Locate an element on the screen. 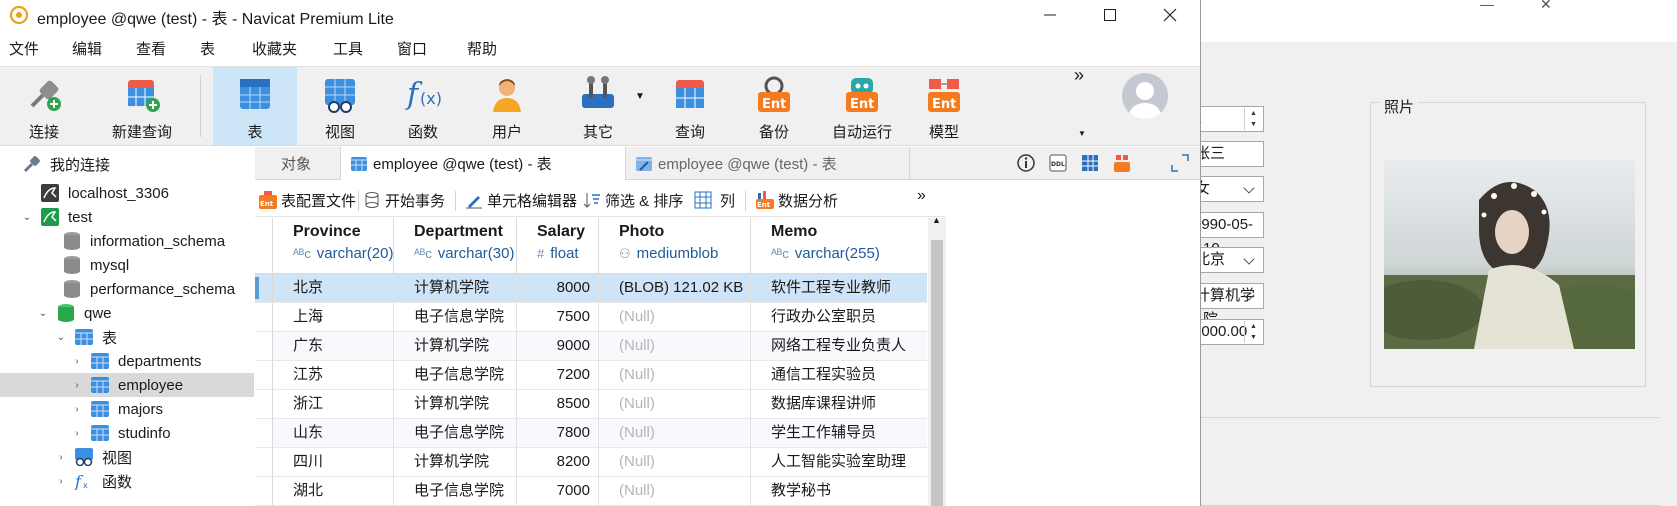 This screenshot has height=506, width=1677. menu-edit: 编辑 is located at coordinates (87, 48).